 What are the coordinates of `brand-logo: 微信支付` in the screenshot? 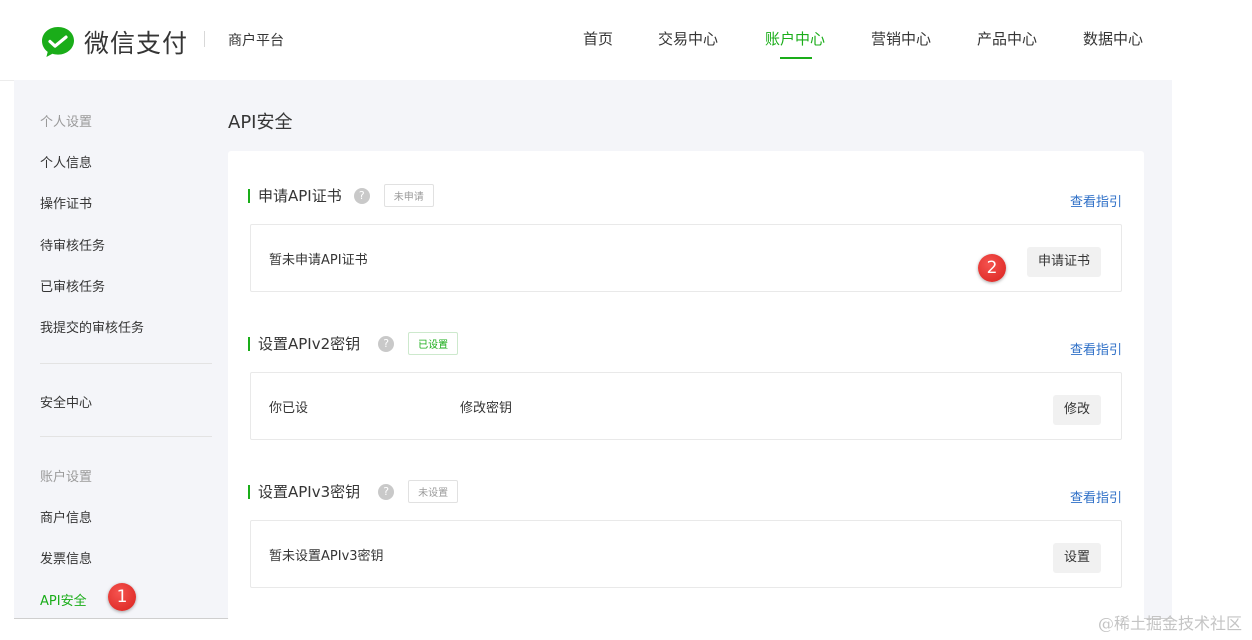 It's located at (114, 42).